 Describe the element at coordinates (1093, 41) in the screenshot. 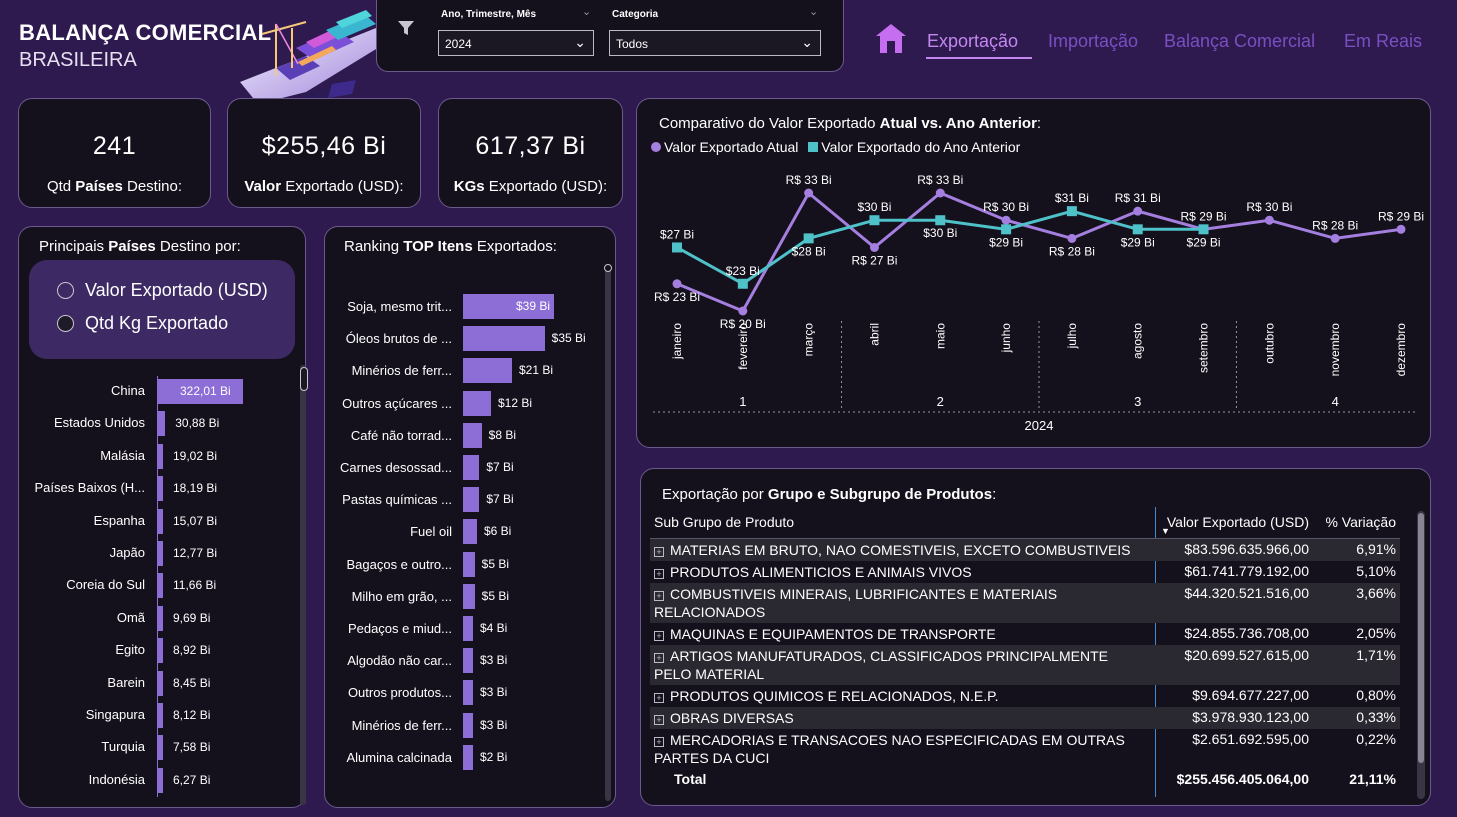

I see `tab-importacao: Importação` at that location.